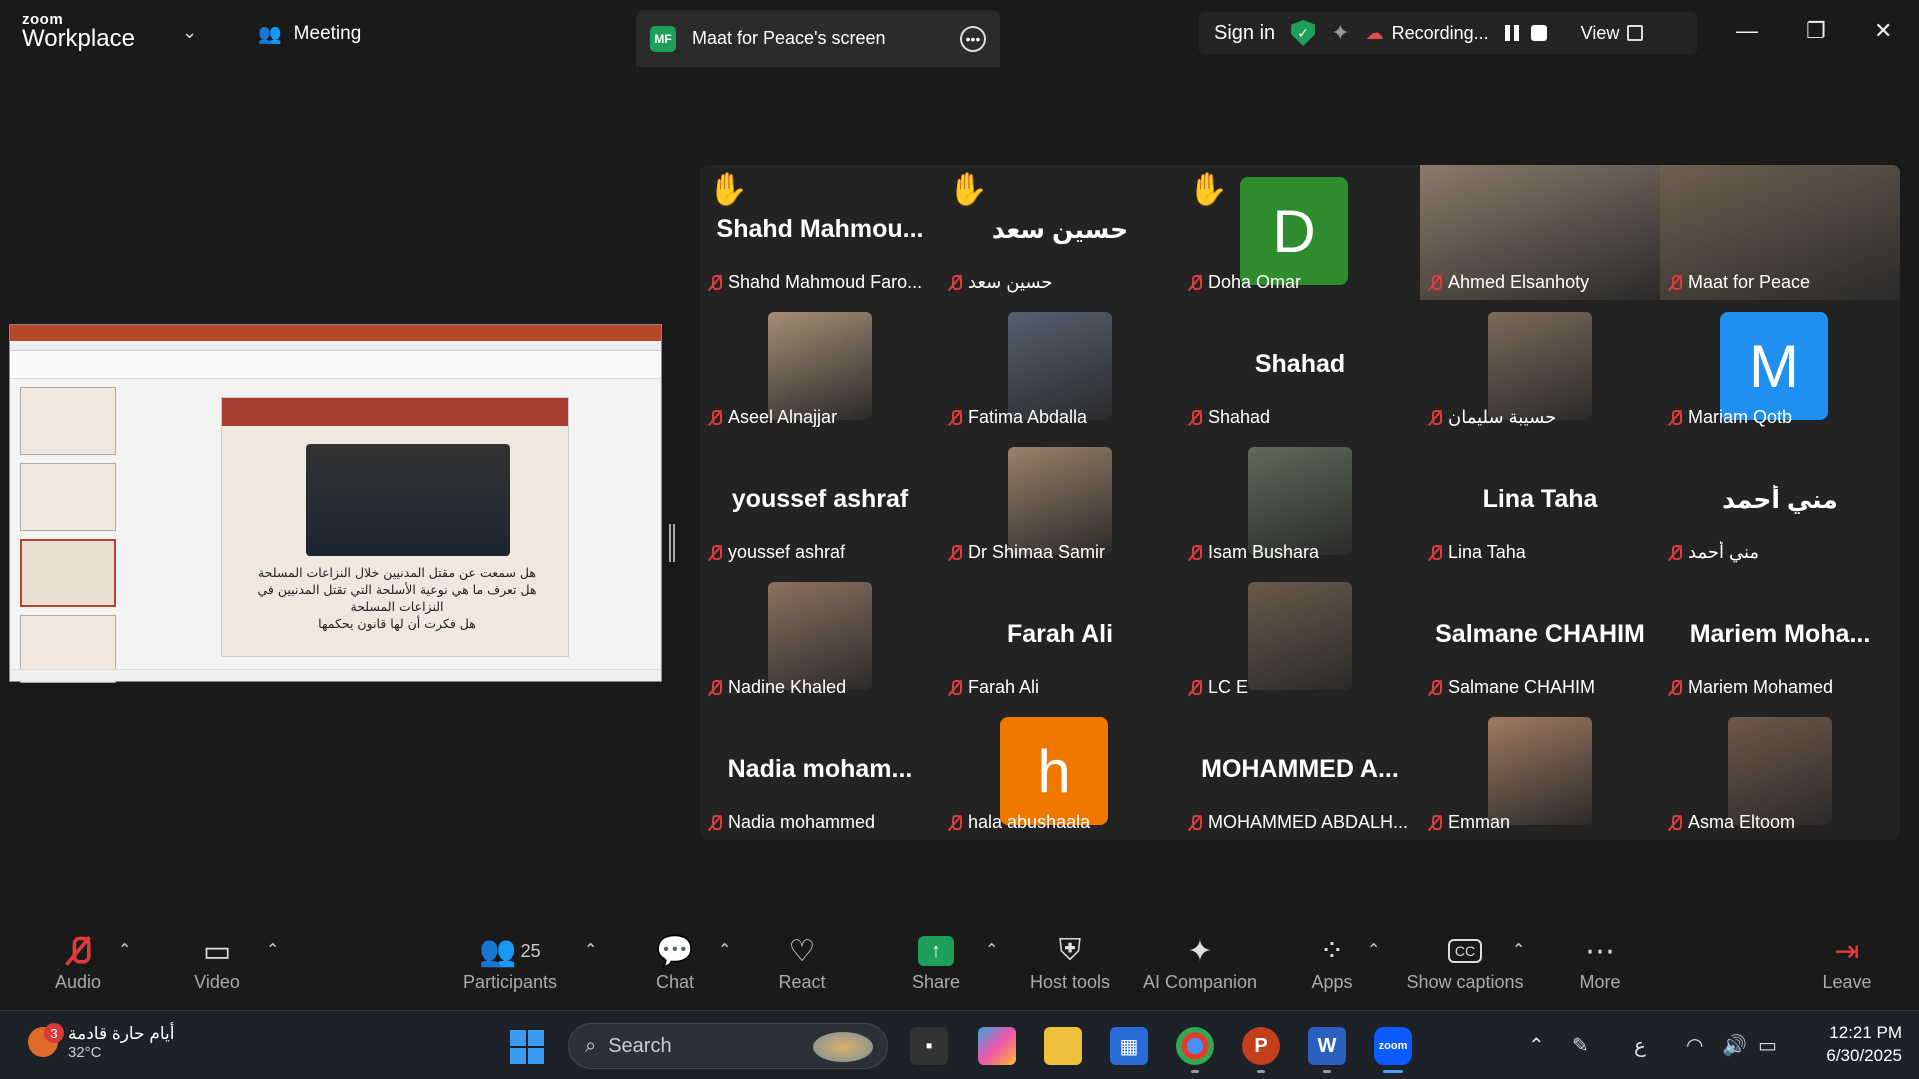 The width and height of the screenshot is (1919, 1079). What do you see at coordinates (1239, 417) in the screenshot?
I see `participant-name: Shahad` at bounding box center [1239, 417].